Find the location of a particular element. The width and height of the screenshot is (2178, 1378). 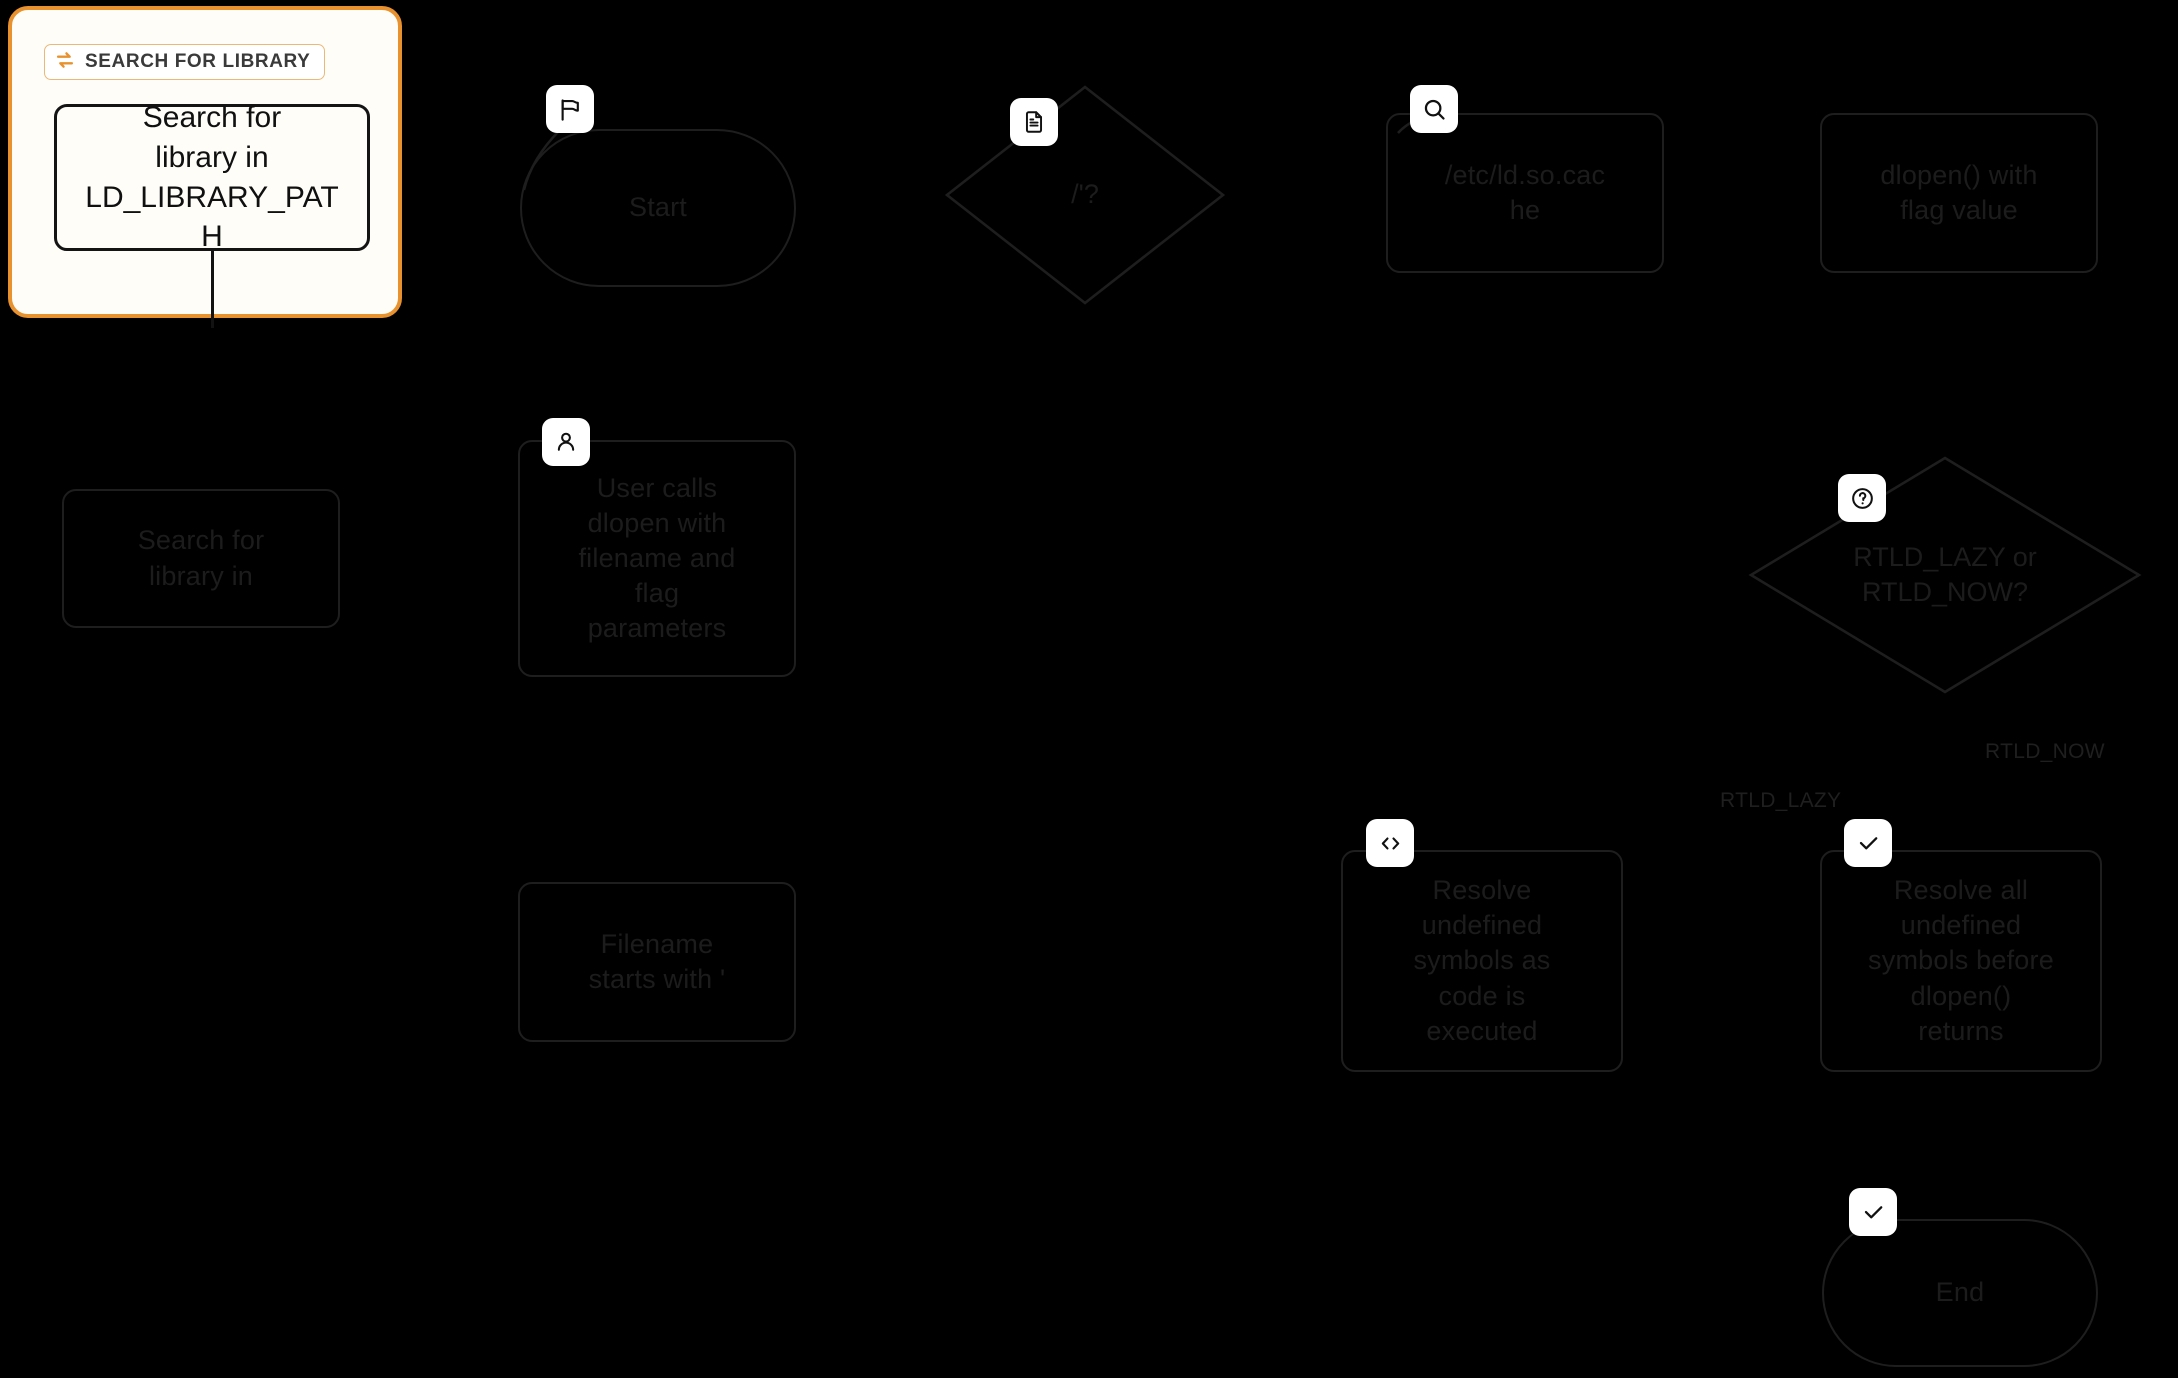

search-icon is located at coordinates (1434, 109).